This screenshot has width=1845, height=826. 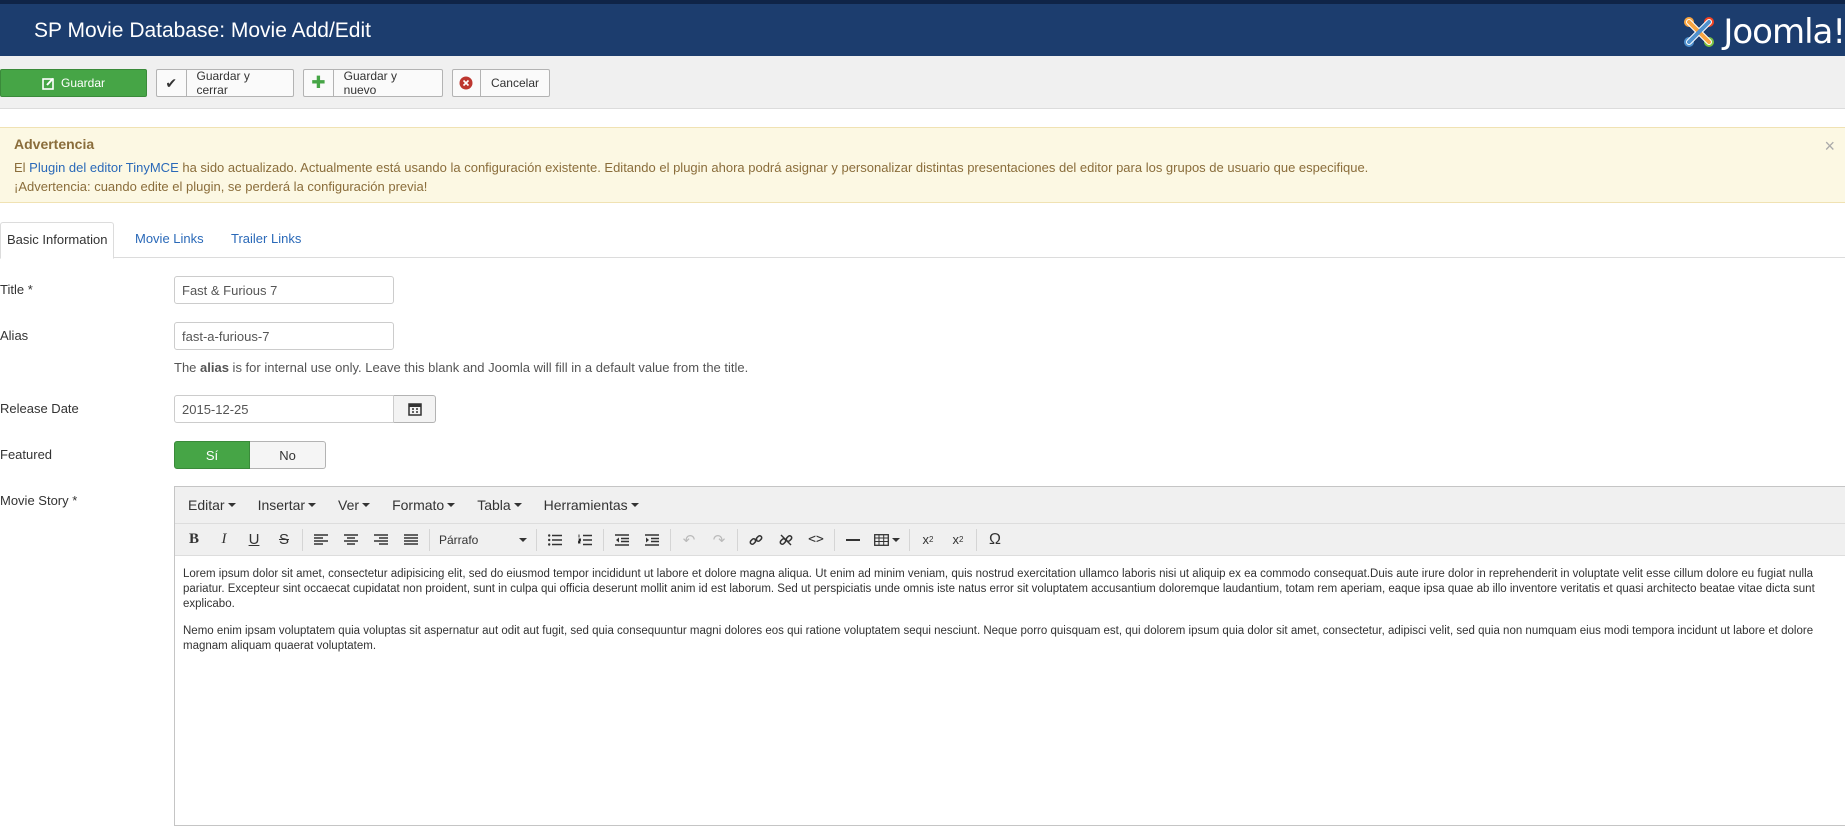 What do you see at coordinates (16, 289) in the screenshot?
I see `title-label: Title *` at bounding box center [16, 289].